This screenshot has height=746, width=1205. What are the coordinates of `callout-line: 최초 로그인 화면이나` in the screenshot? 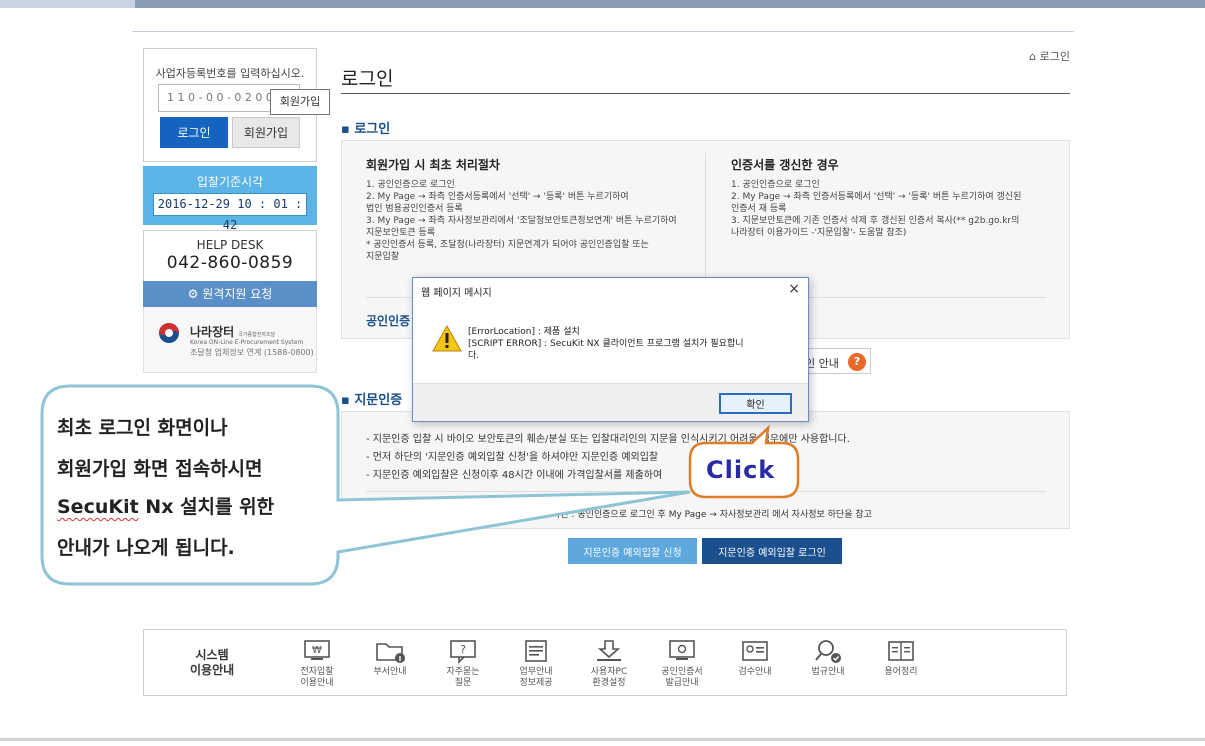 It's located at (142, 428).